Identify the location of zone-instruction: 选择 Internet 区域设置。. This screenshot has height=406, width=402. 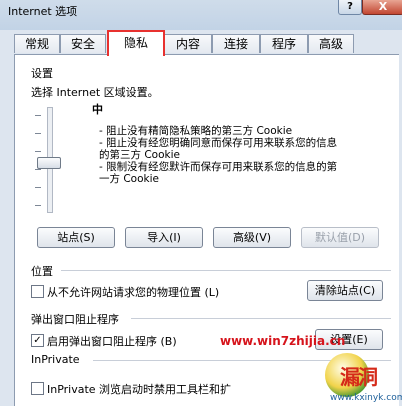
(95, 92).